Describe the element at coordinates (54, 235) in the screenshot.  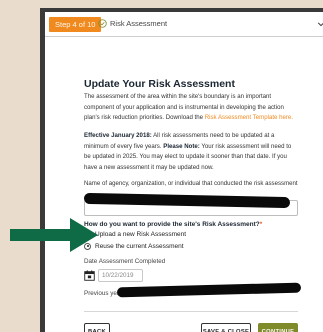
I see `annotation-arrow-icon` at that location.